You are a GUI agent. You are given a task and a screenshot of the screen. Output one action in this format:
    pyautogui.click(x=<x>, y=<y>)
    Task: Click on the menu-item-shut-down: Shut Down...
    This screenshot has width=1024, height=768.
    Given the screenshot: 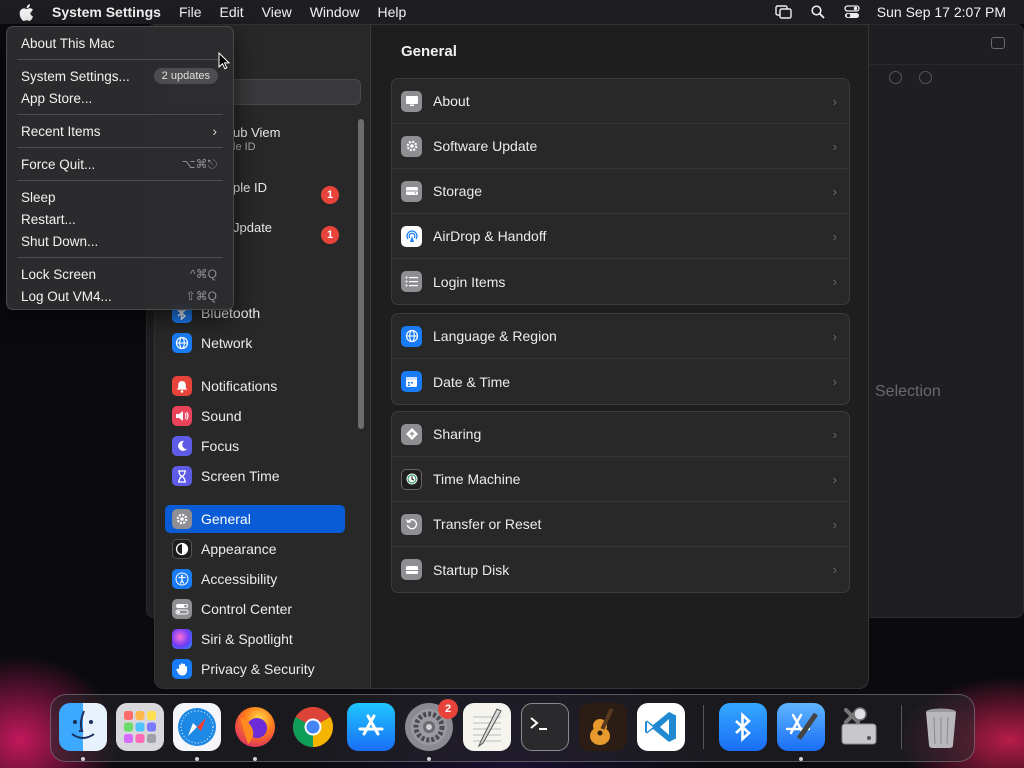 What is the action you would take?
    pyautogui.click(x=120, y=241)
    